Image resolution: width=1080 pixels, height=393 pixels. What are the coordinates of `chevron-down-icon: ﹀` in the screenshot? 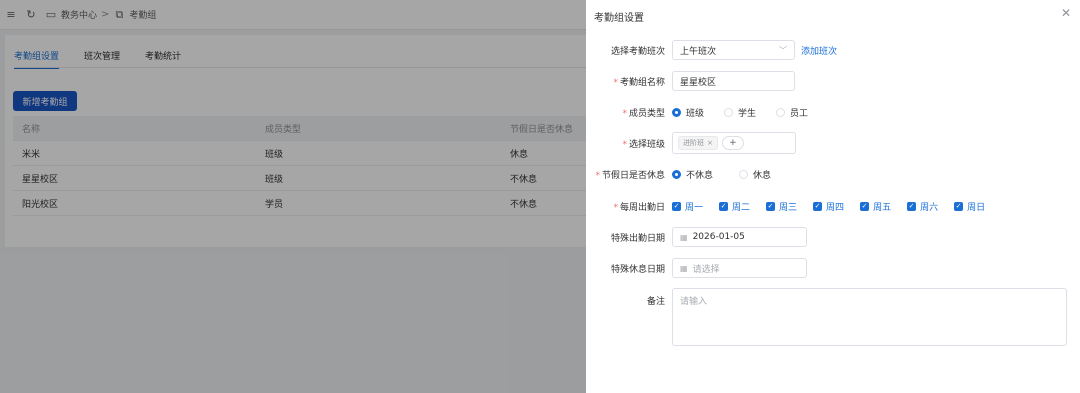 It's located at (783, 50).